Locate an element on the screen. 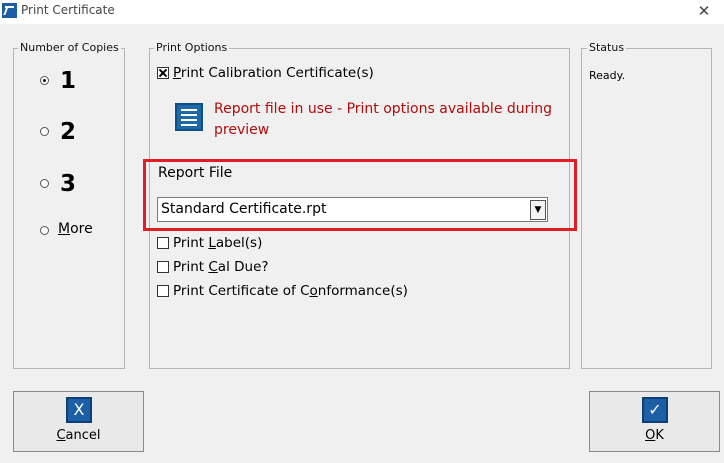  warning-line-2: preview is located at coordinates (242, 130).